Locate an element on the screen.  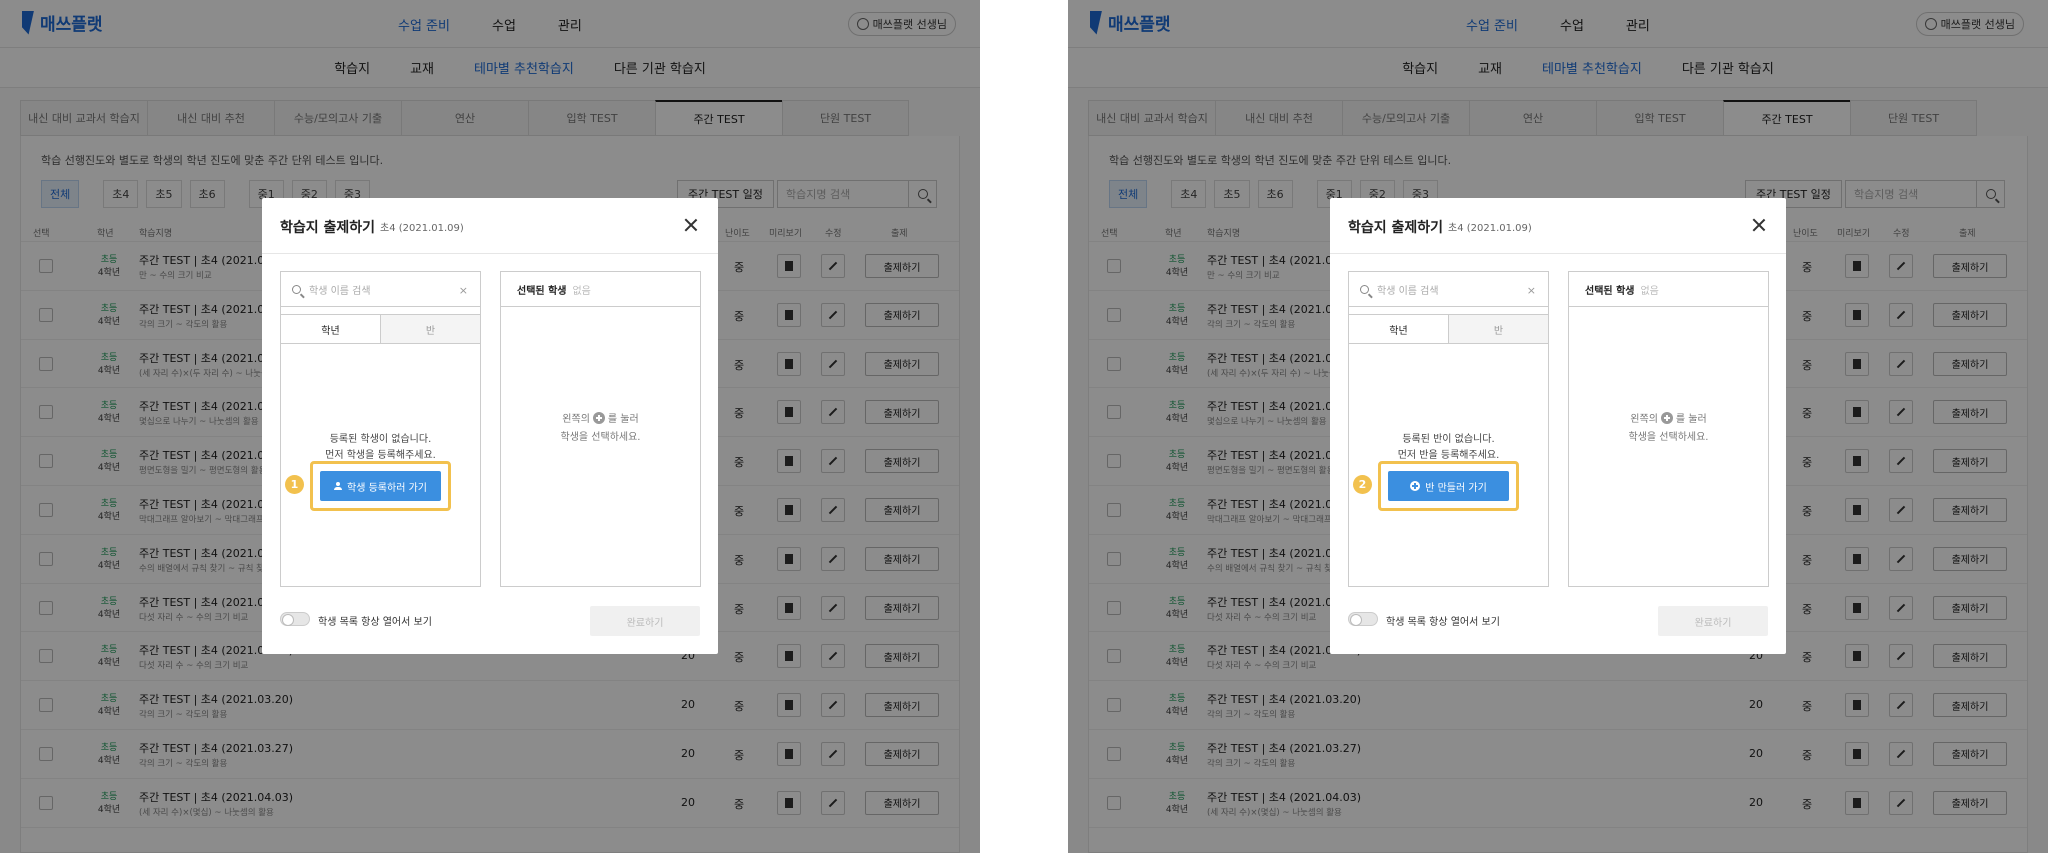
empty-line-1: 등록된 학생이 없습니다. is located at coordinates (380, 439).